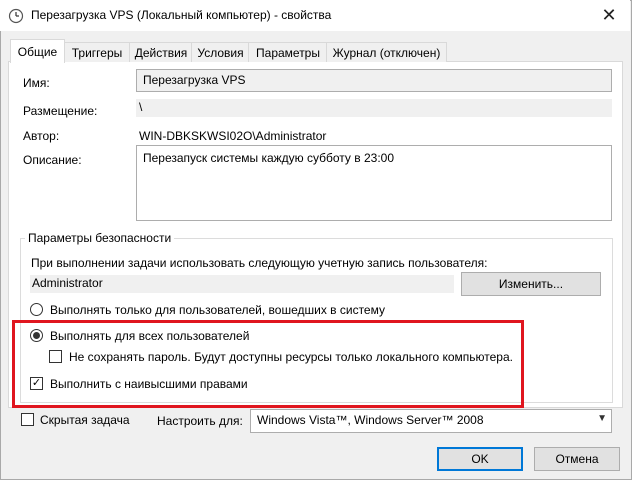 The height and width of the screenshot is (480, 632). Describe the element at coordinates (374, 108) in the screenshot. I see `location-value: \` at that location.